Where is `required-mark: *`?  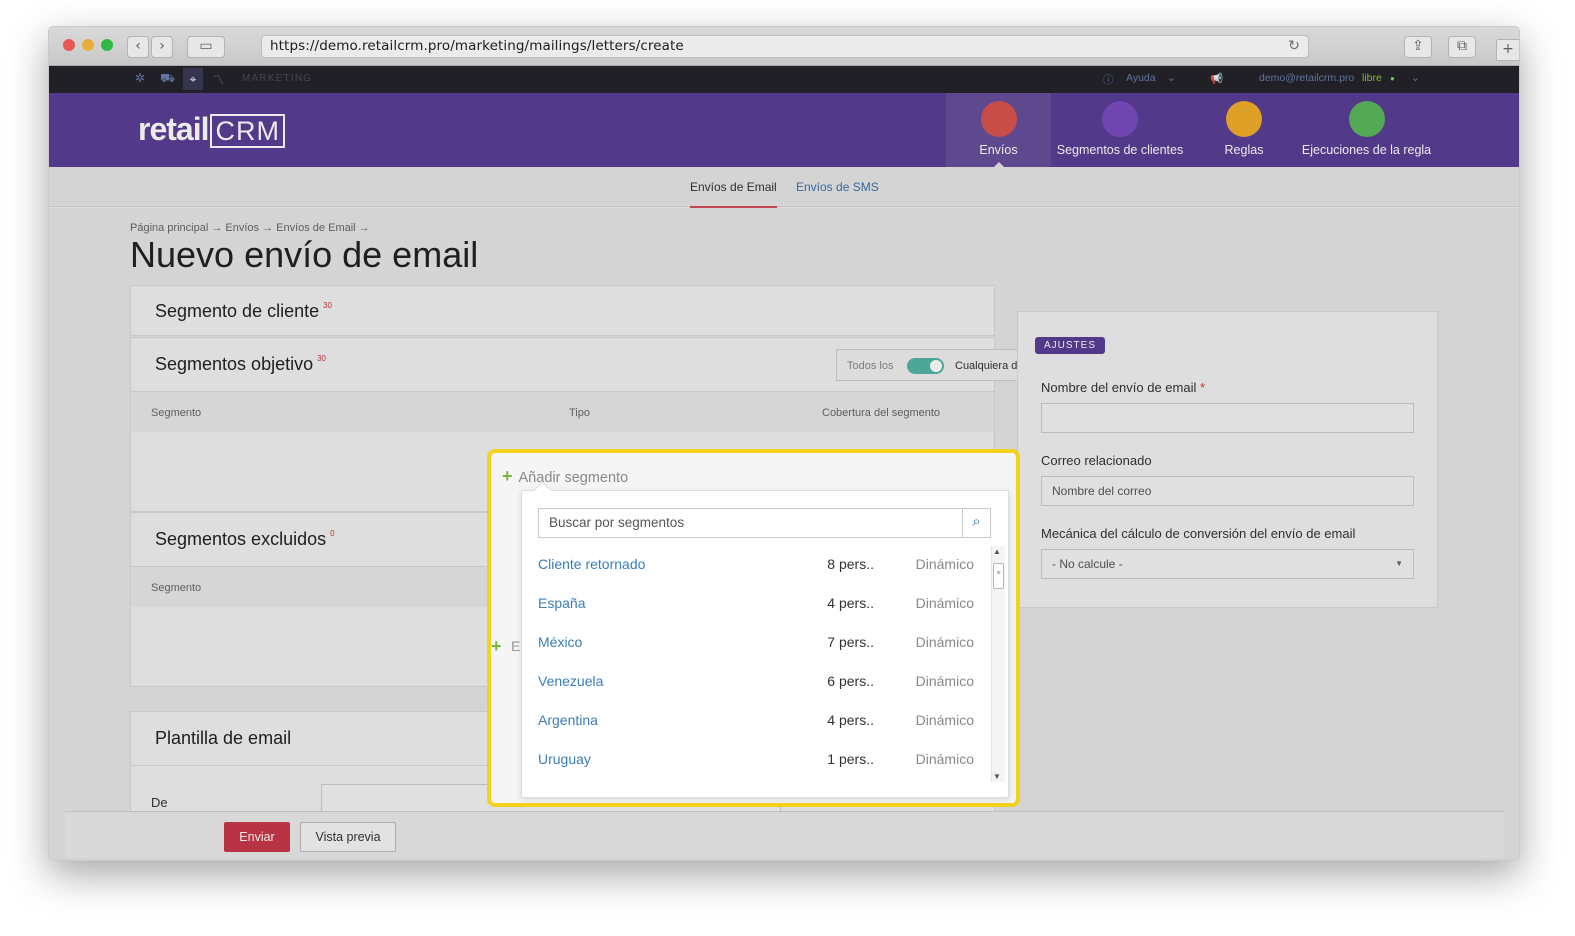
required-mark: * is located at coordinates (1202, 387).